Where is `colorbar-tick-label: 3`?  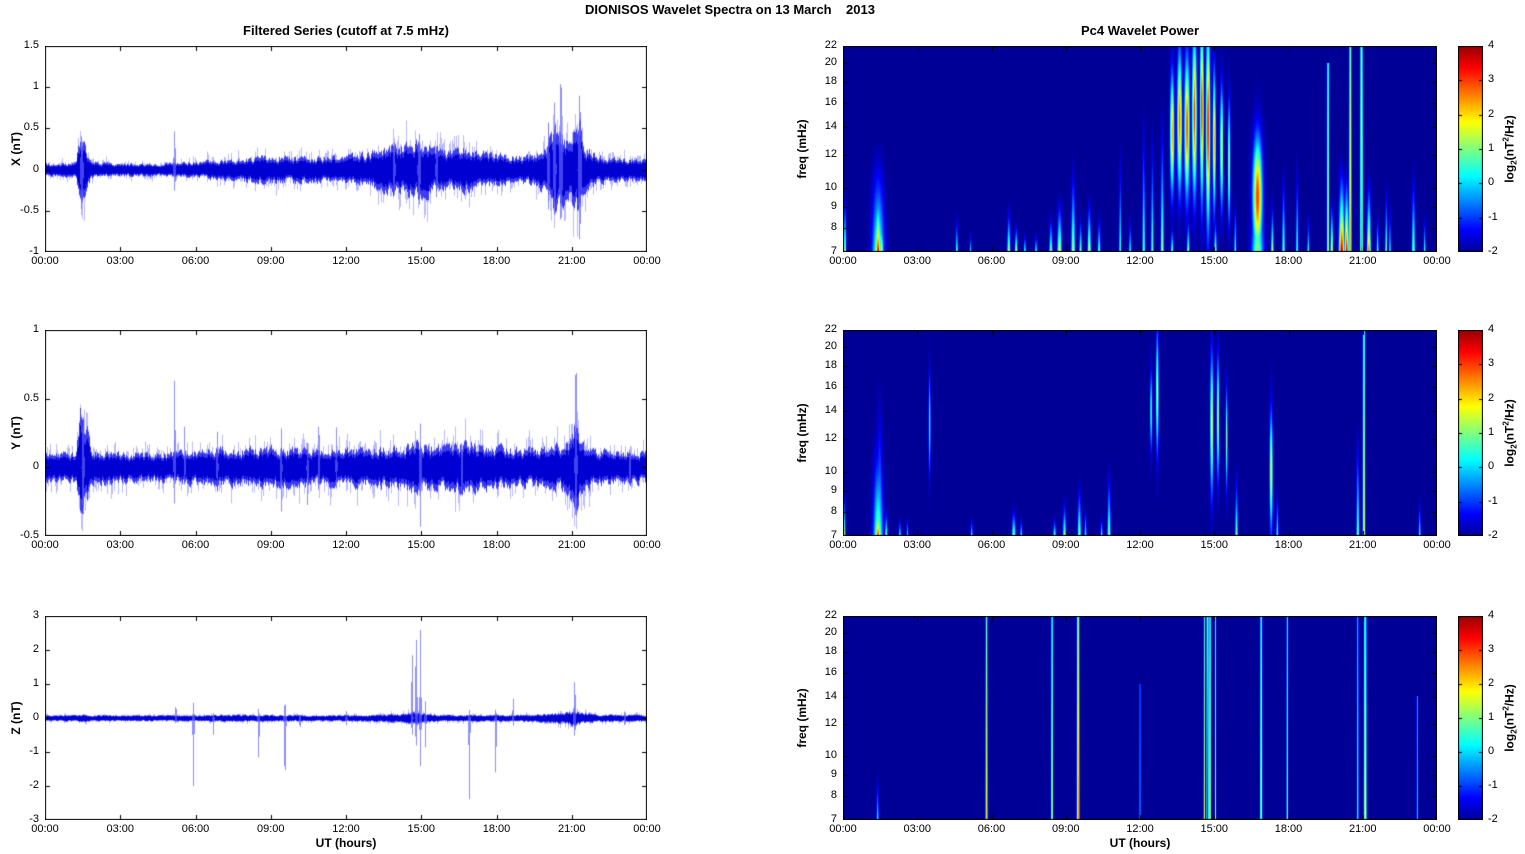 colorbar-tick-label: 3 is located at coordinates (1491, 649).